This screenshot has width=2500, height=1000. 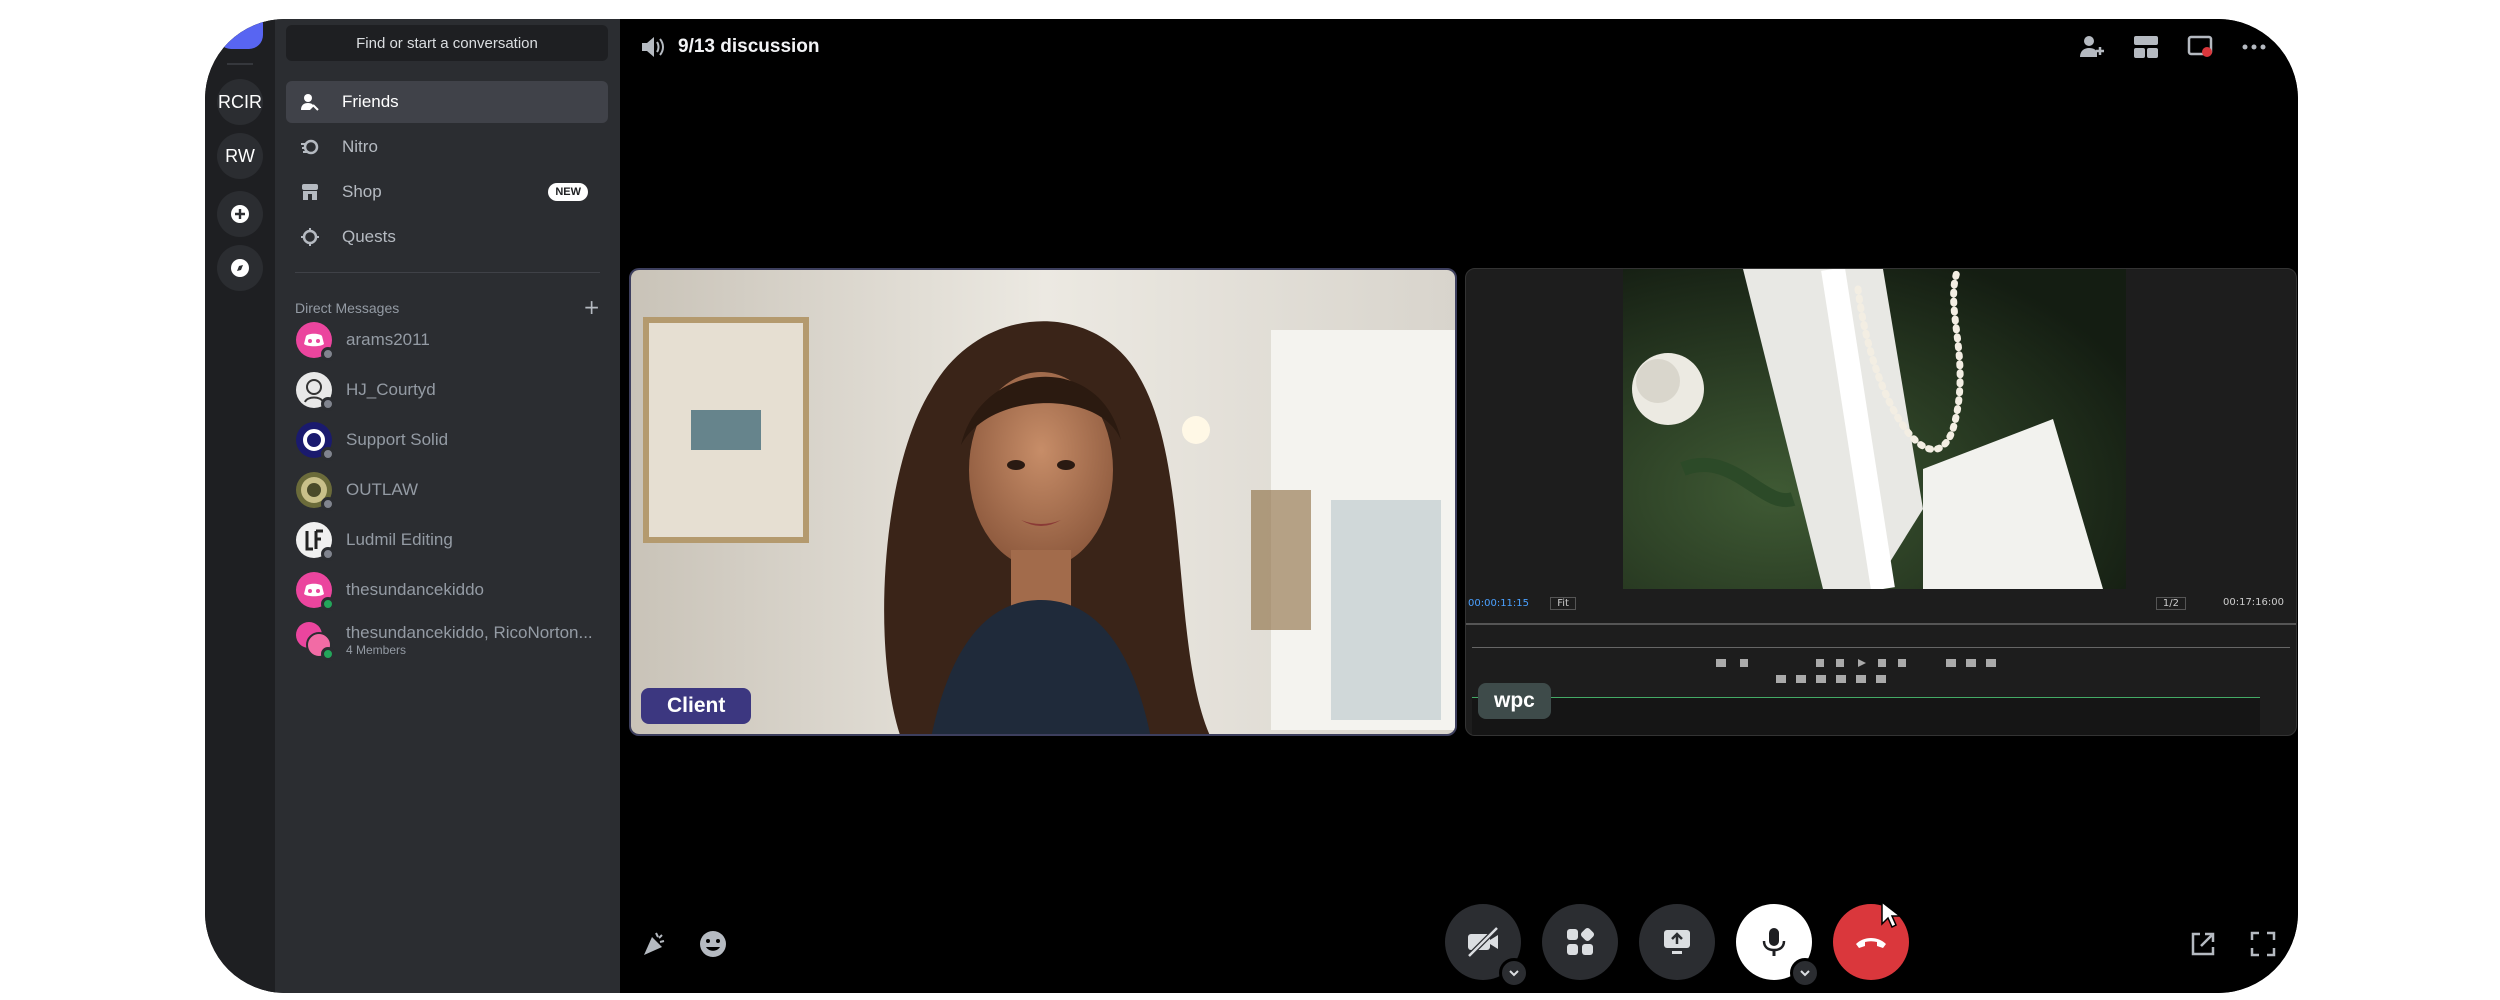 What do you see at coordinates (310, 102) in the screenshot?
I see `friends-icon` at bounding box center [310, 102].